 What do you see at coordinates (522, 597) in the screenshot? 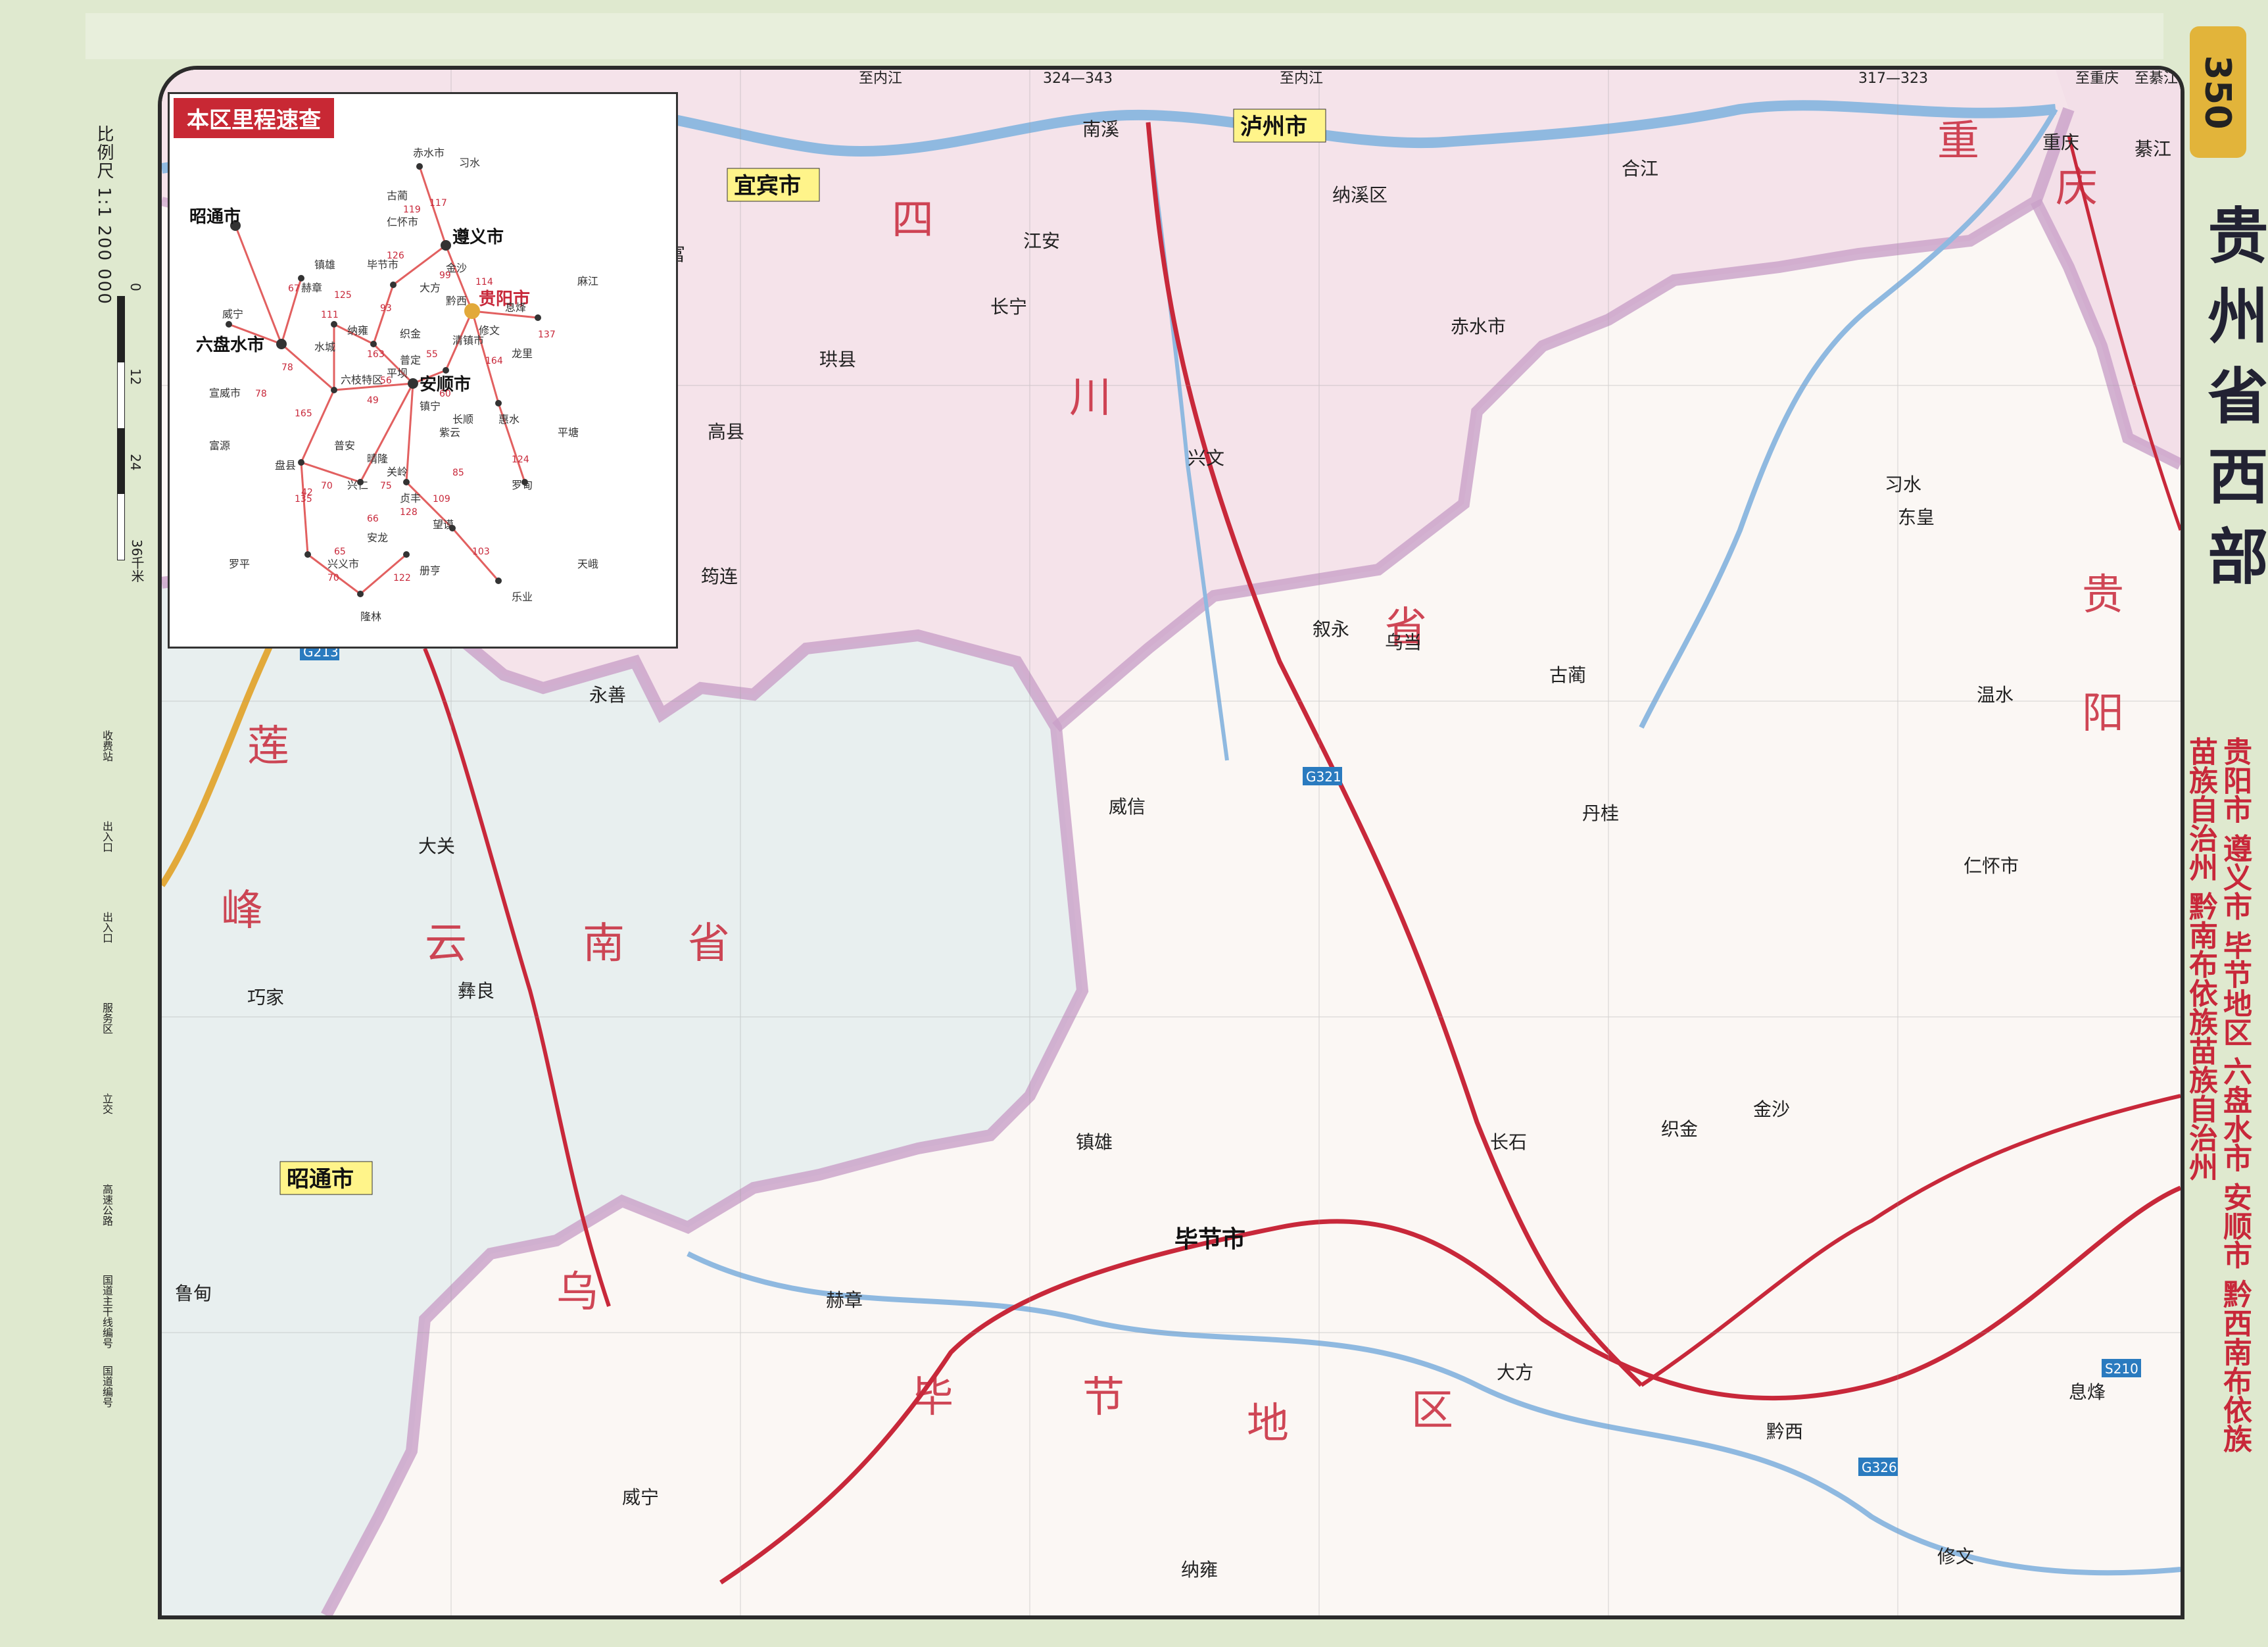
I see `inset-town: 乐业` at bounding box center [522, 597].